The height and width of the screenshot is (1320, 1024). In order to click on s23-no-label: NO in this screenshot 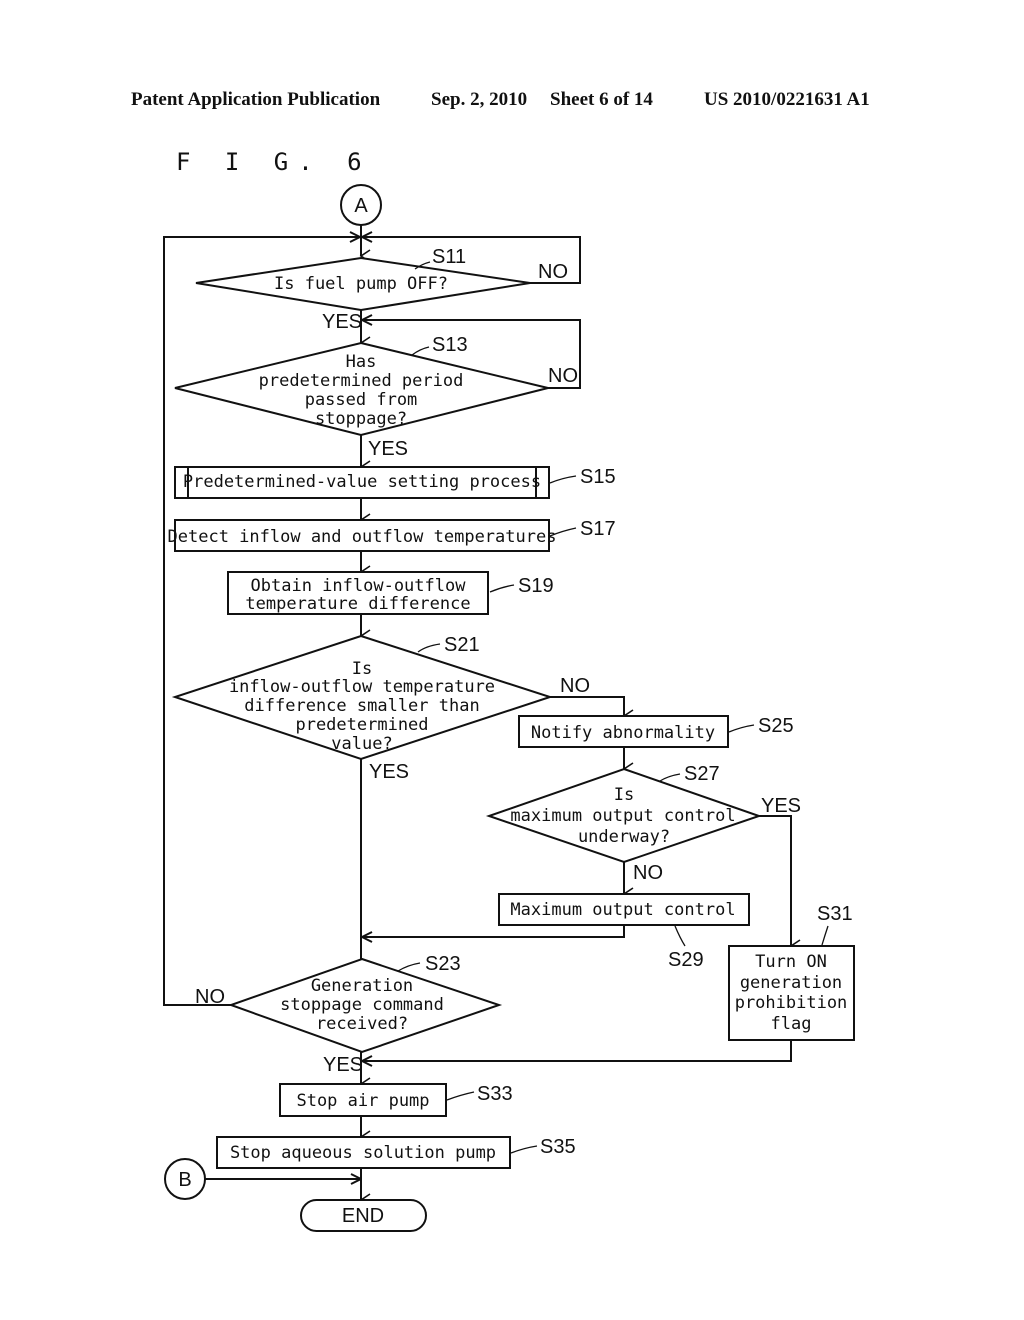, I will do `click(210, 997)`.